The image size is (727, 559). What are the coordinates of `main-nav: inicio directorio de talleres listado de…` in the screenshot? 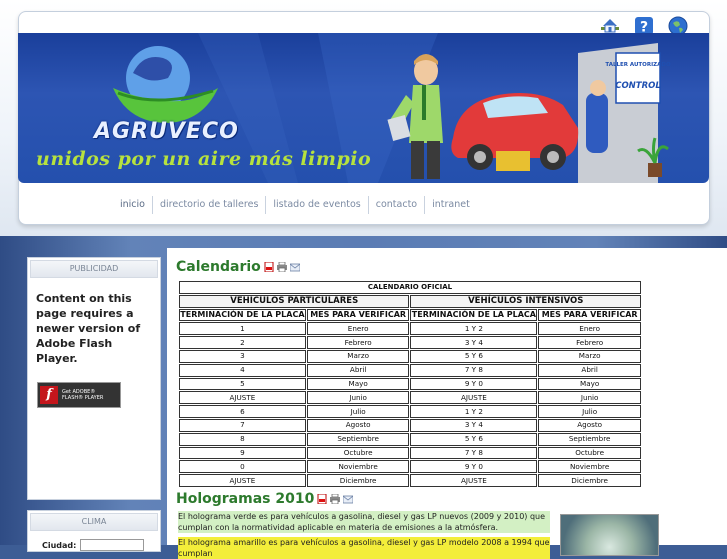 It's located at (298, 205).